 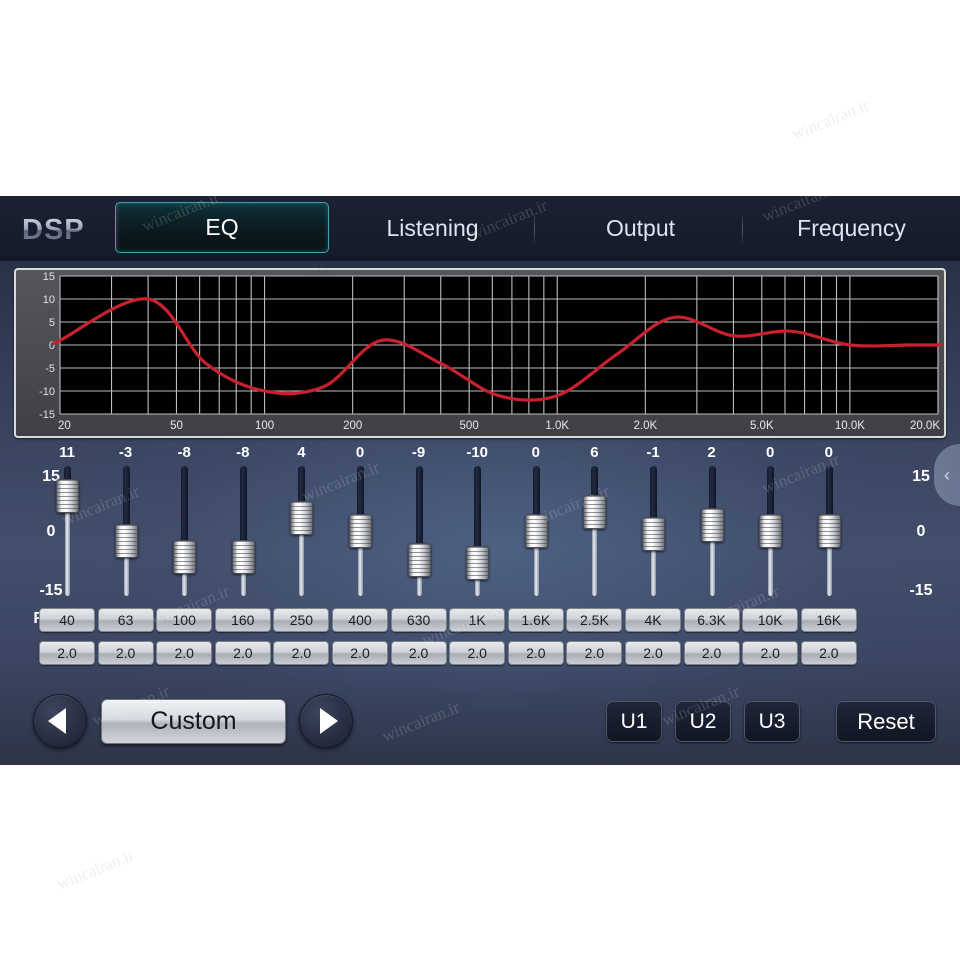 I want to click on band-gain-value-4: -8, so click(x=243, y=452).